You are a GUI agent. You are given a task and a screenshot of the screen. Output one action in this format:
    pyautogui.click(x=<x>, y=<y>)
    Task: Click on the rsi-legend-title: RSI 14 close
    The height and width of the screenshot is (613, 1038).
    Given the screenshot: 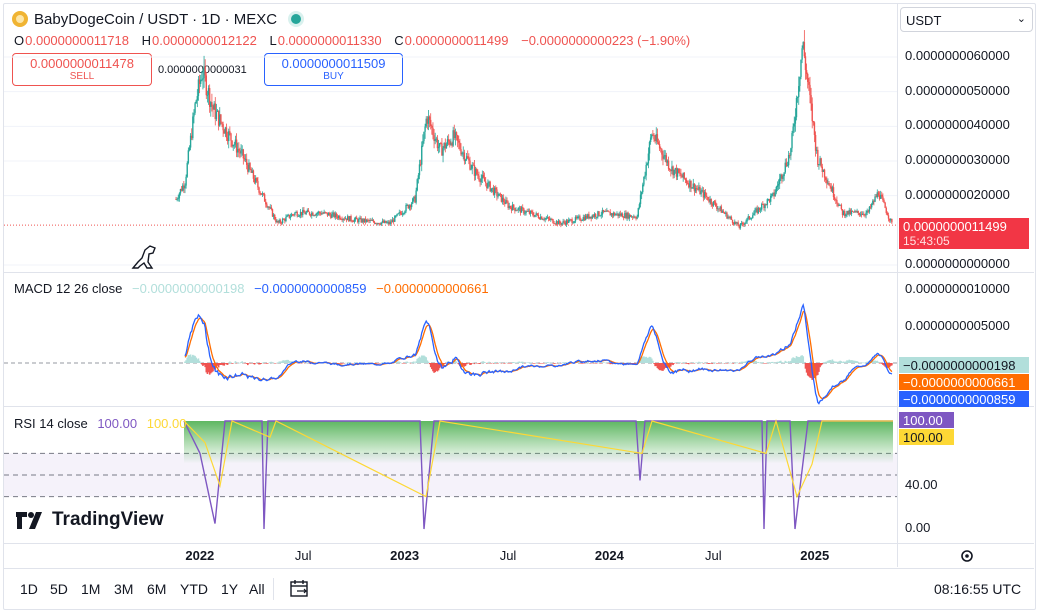 What is the action you would take?
    pyautogui.click(x=51, y=423)
    